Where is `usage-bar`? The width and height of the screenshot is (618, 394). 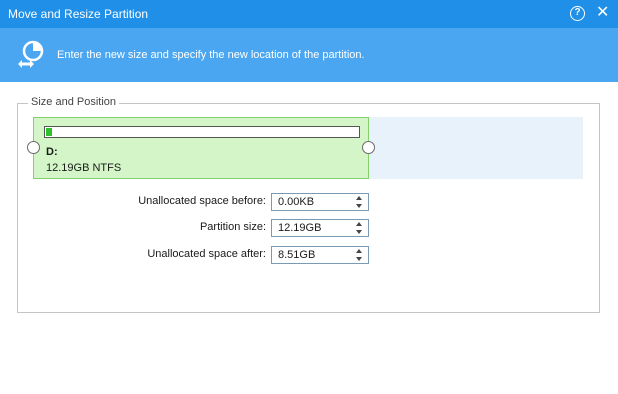
usage-bar is located at coordinates (202, 132).